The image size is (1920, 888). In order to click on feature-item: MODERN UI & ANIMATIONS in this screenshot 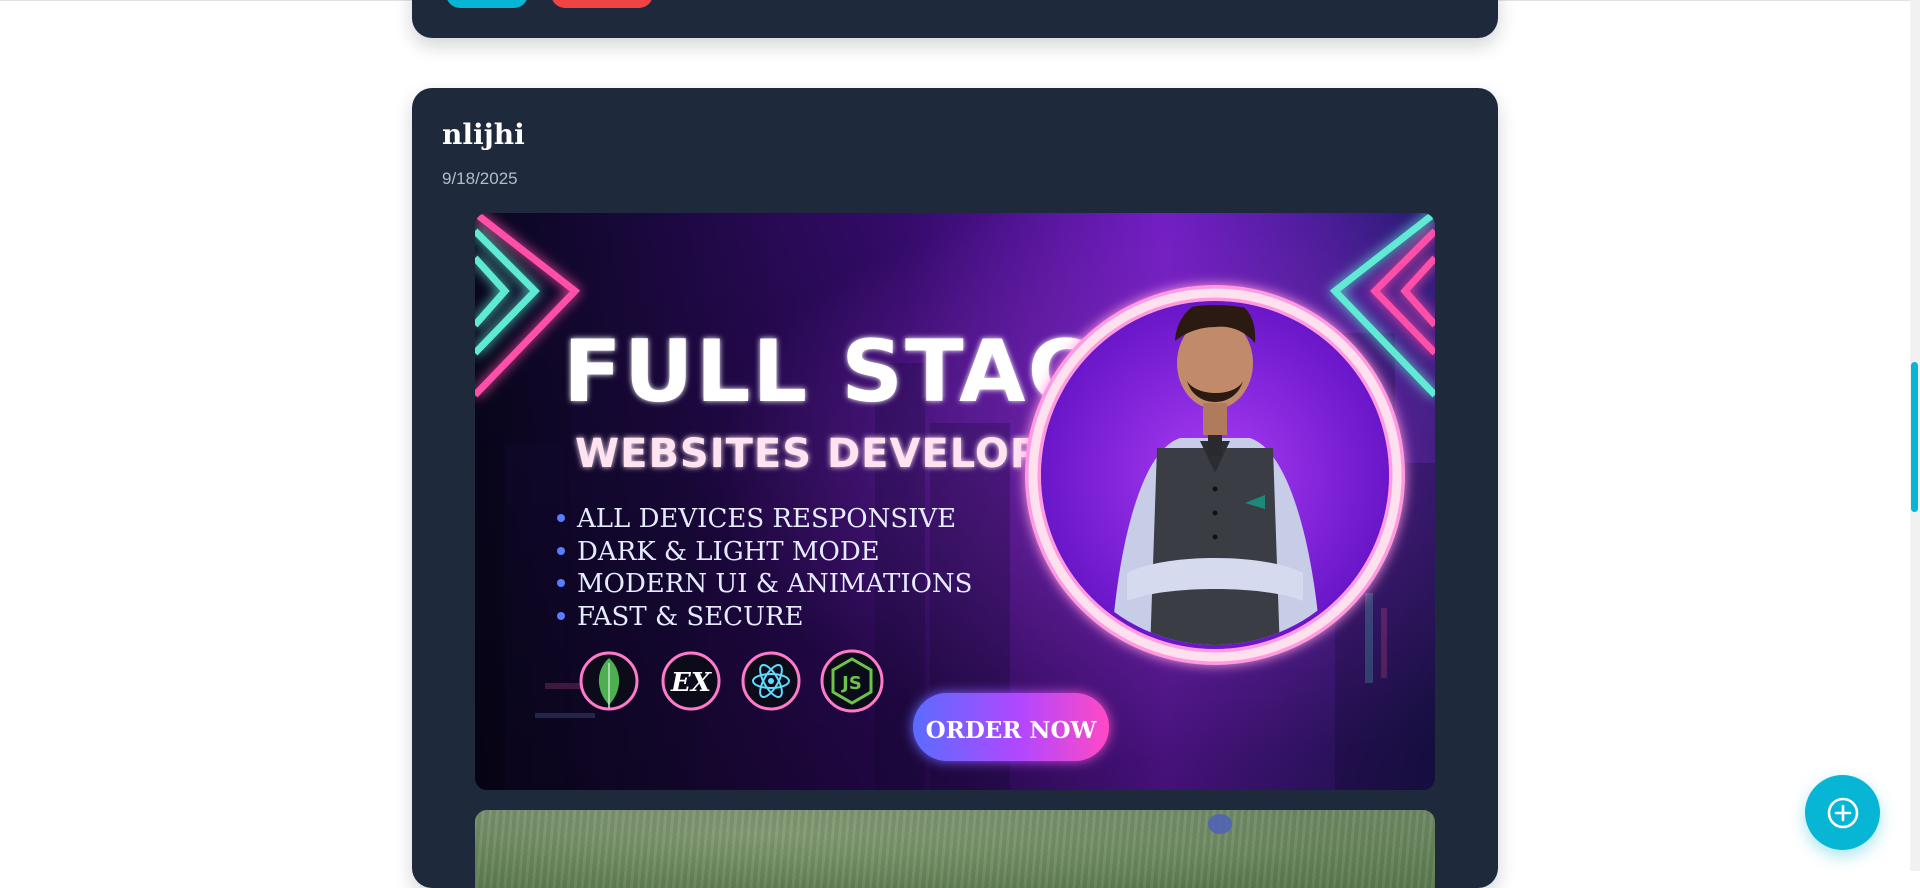, I will do `click(774, 584)`.